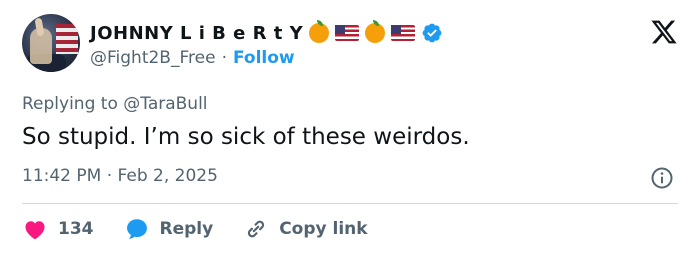 The image size is (700, 256). Describe the element at coordinates (264, 58) in the screenshot. I see `follow-button: Follow` at that location.